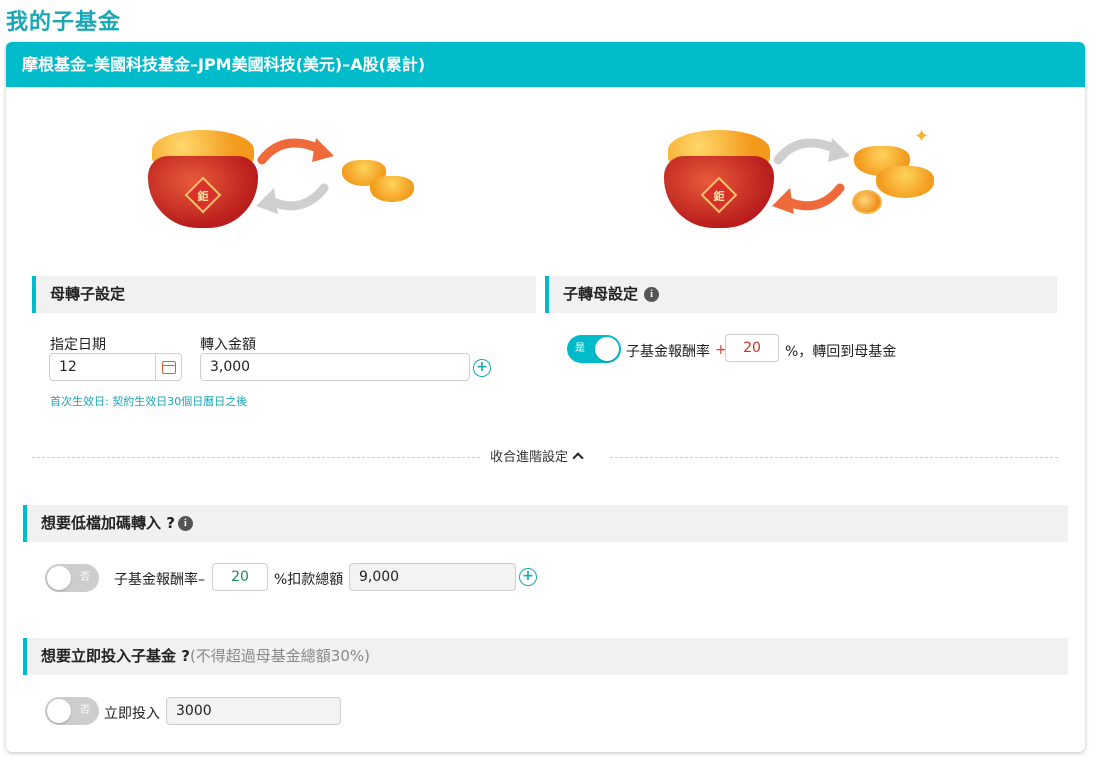 The width and height of the screenshot is (1103, 771). Describe the element at coordinates (309, 580) in the screenshot. I see `total-deduction-label: %扣款總額` at that location.